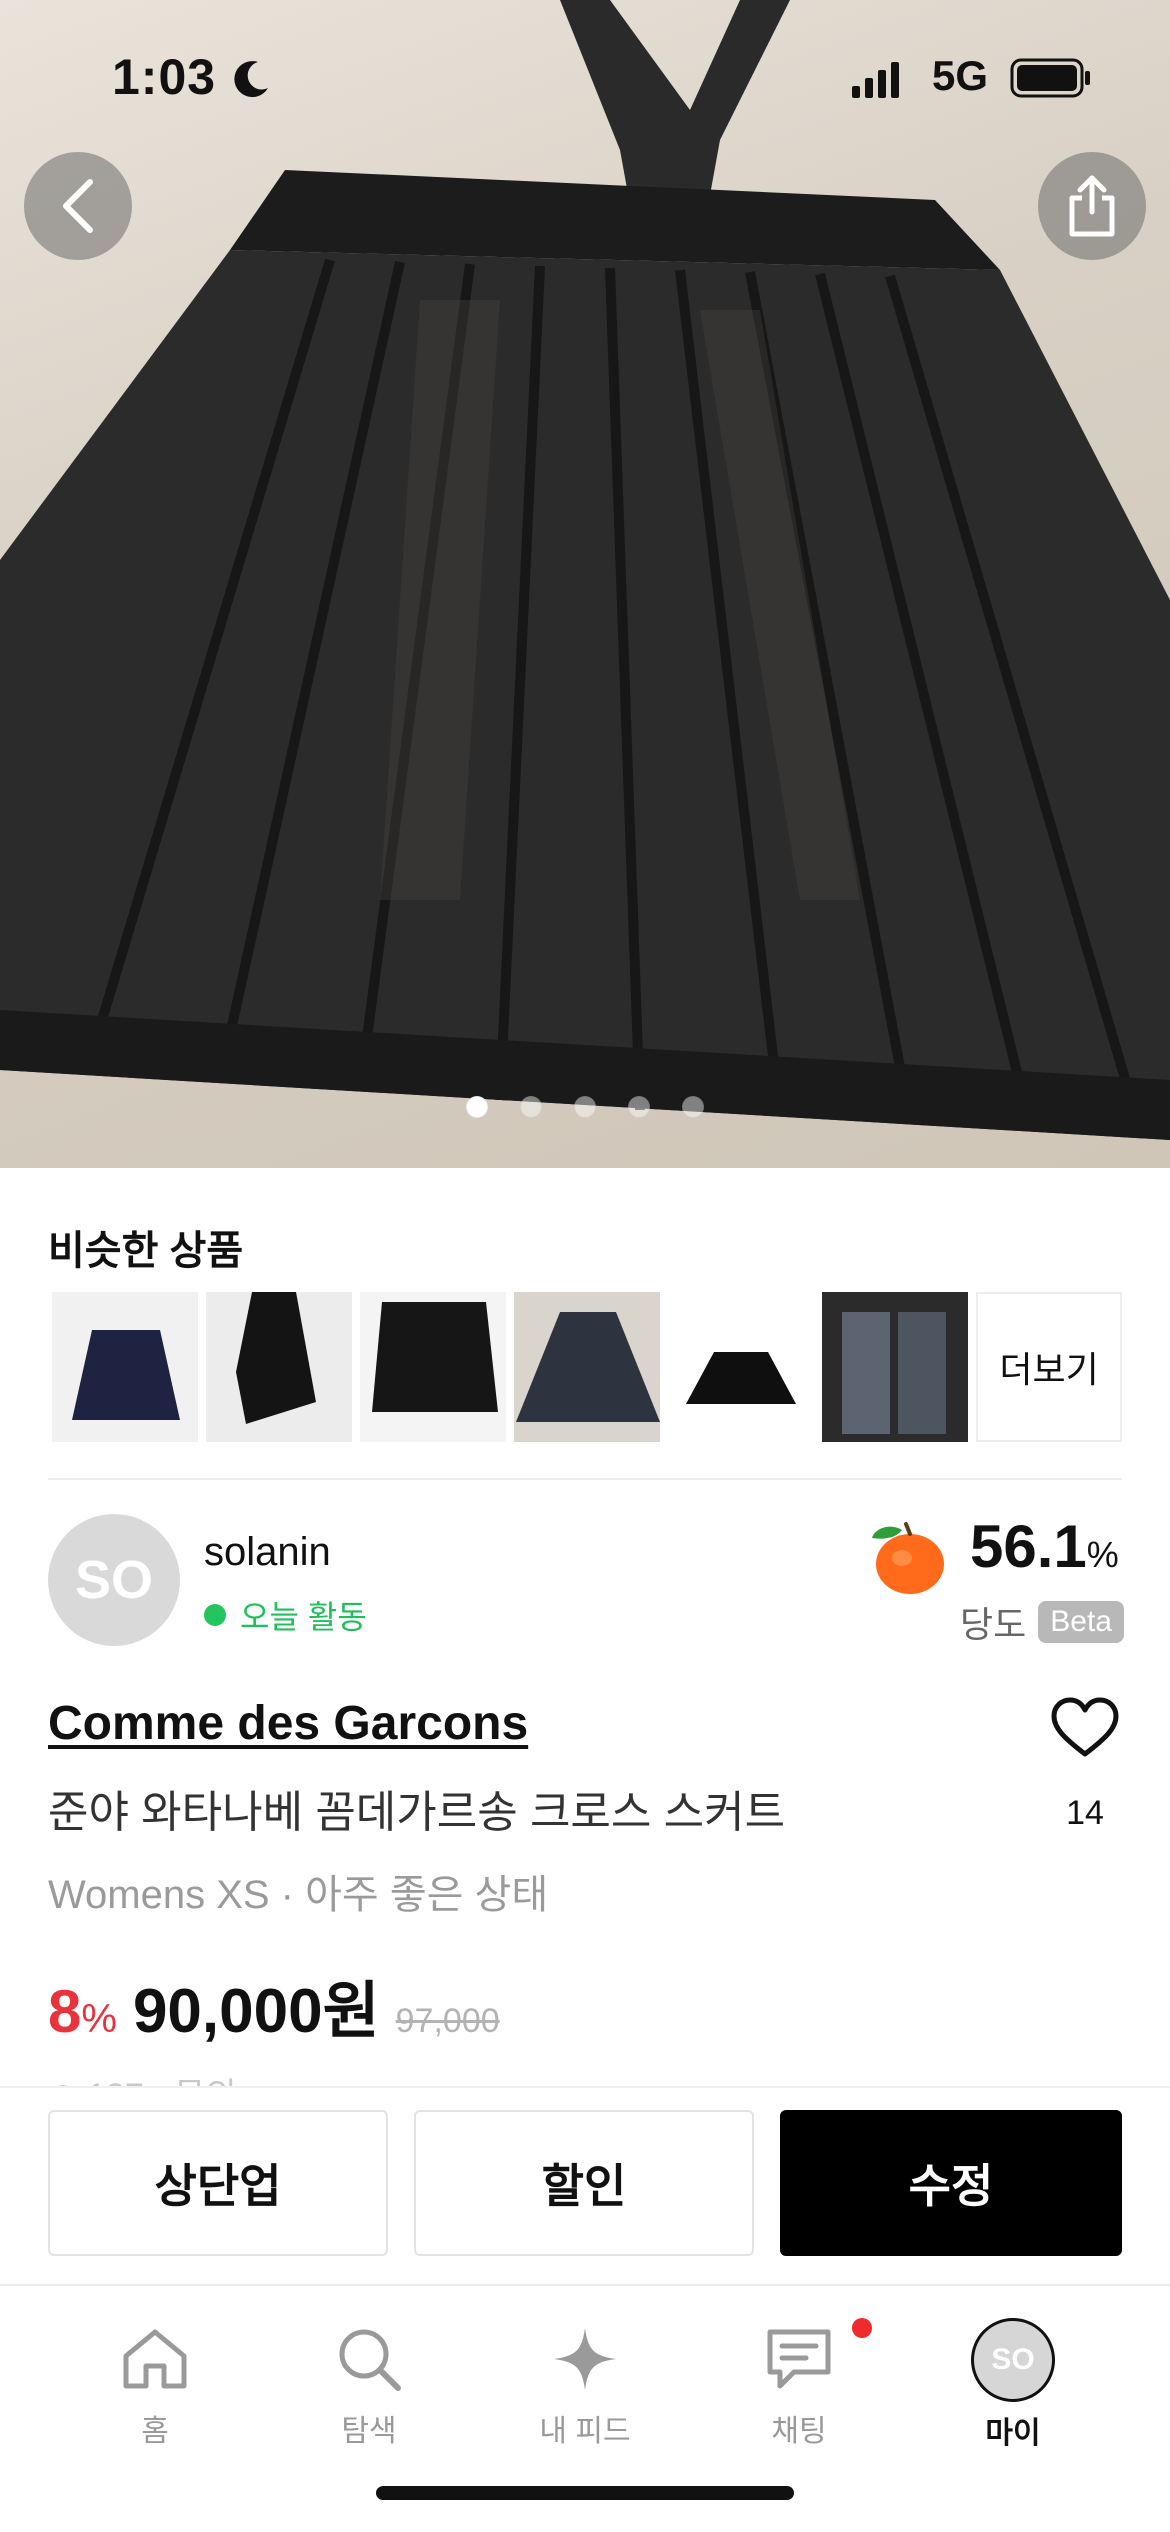 The image size is (1170, 2532). What do you see at coordinates (164, 77) in the screenshot?
I see `status-time: 1:03` at bounding box center [164, 77].